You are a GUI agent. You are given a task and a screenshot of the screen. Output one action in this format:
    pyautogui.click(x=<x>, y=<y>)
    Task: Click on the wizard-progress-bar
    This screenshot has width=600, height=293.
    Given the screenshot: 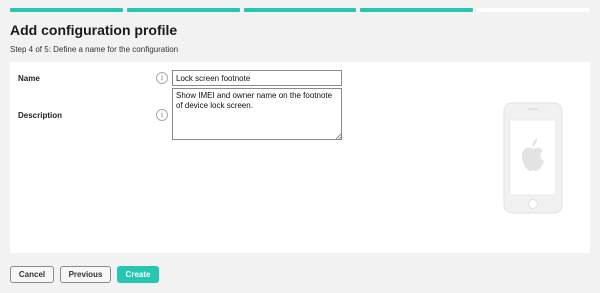 What is the action you would take?
    pyautogui.click(x=300, y=10)
    